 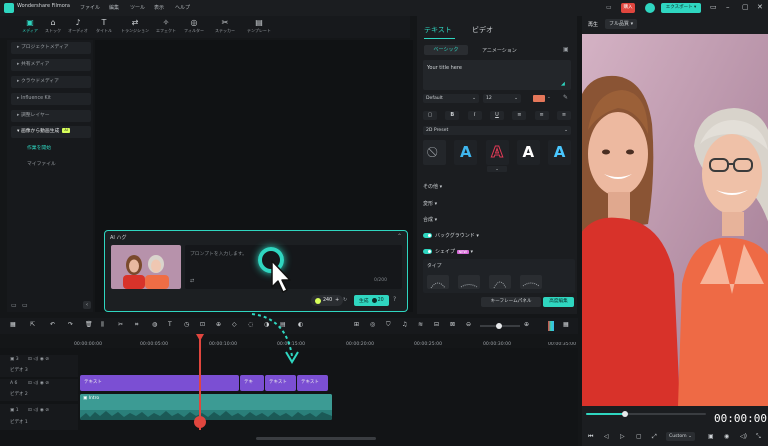 What do you see at coordinates (70, 324) in the screenshot?
I see `redo-icon: ↷` at bounding box center [70, 324].